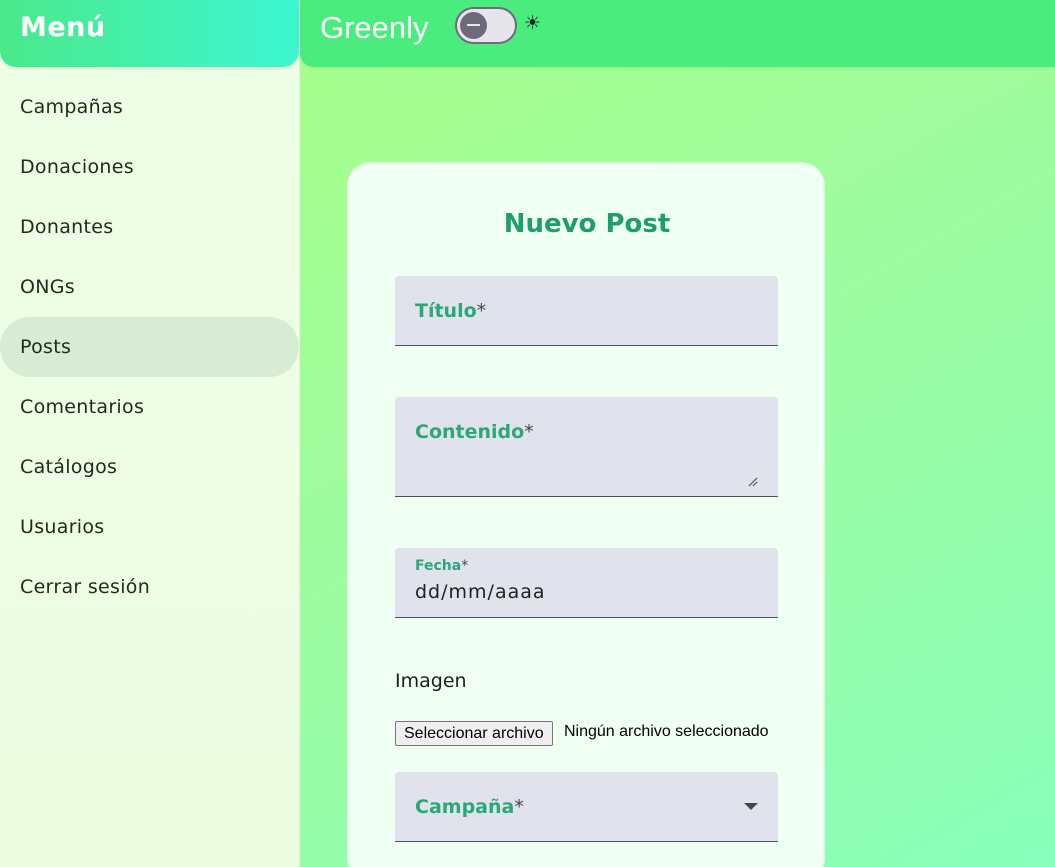 The height and width of the screenshot is (867, 1055). Describe the element at coordinates (533, 23) in the screenshot. I see `sun-icon: ☀` at that location.